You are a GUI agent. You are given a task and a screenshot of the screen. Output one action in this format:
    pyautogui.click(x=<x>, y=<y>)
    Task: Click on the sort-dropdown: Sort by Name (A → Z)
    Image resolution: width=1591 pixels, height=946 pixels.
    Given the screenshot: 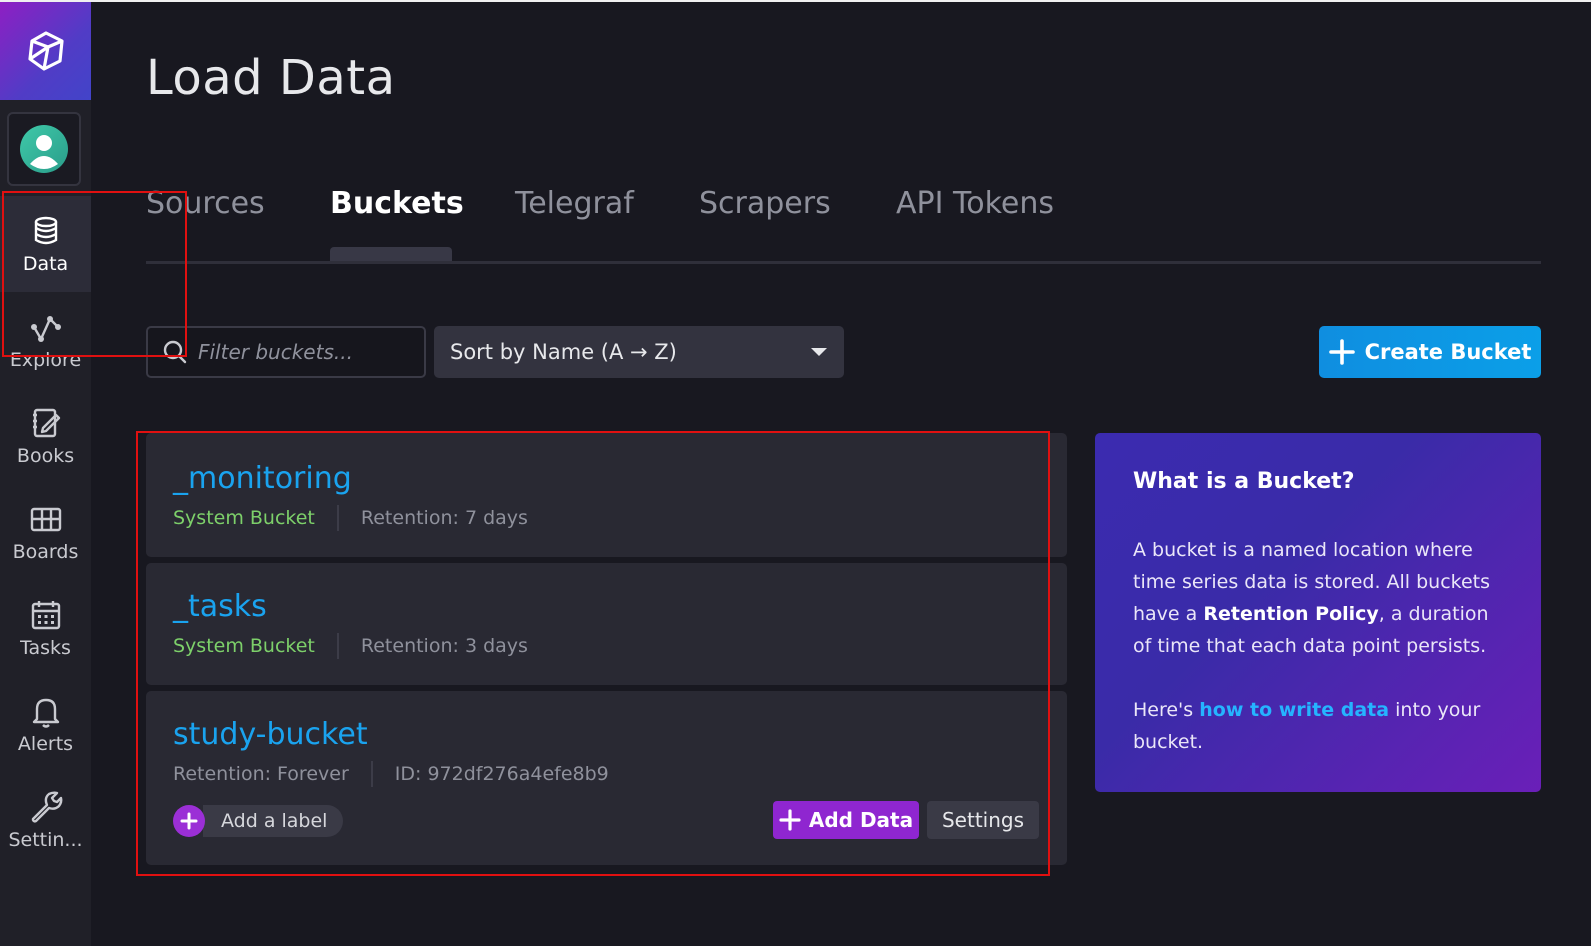 What is the action you would take?
    pyautogui.click(x=639, y=352)
    